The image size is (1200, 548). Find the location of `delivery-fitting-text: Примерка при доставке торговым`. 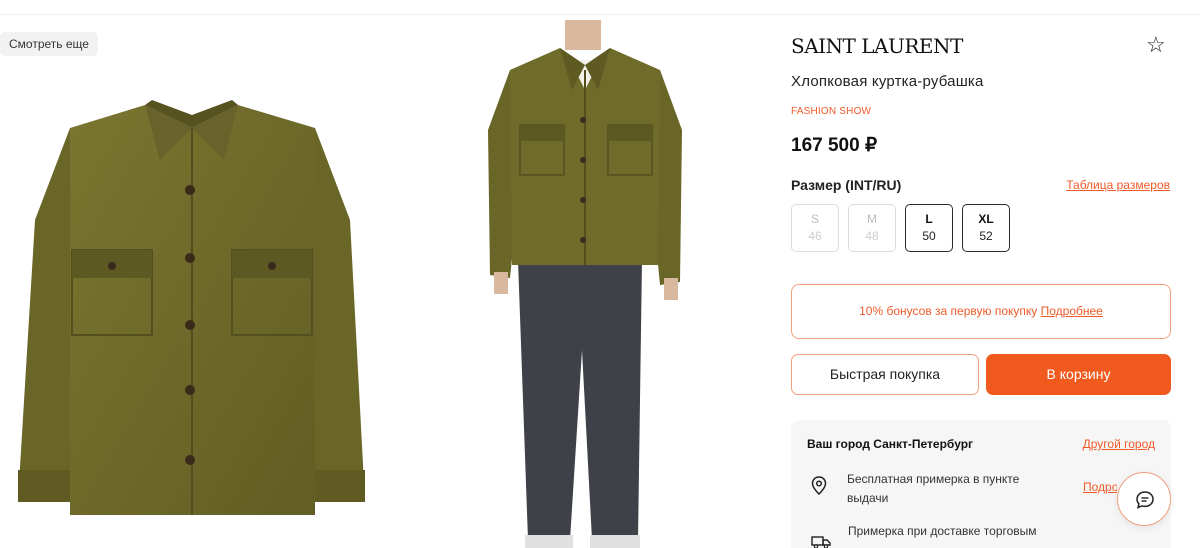

delivery-fitting-text: Примерка при доставке торговым is located at coordinates (942, 531).